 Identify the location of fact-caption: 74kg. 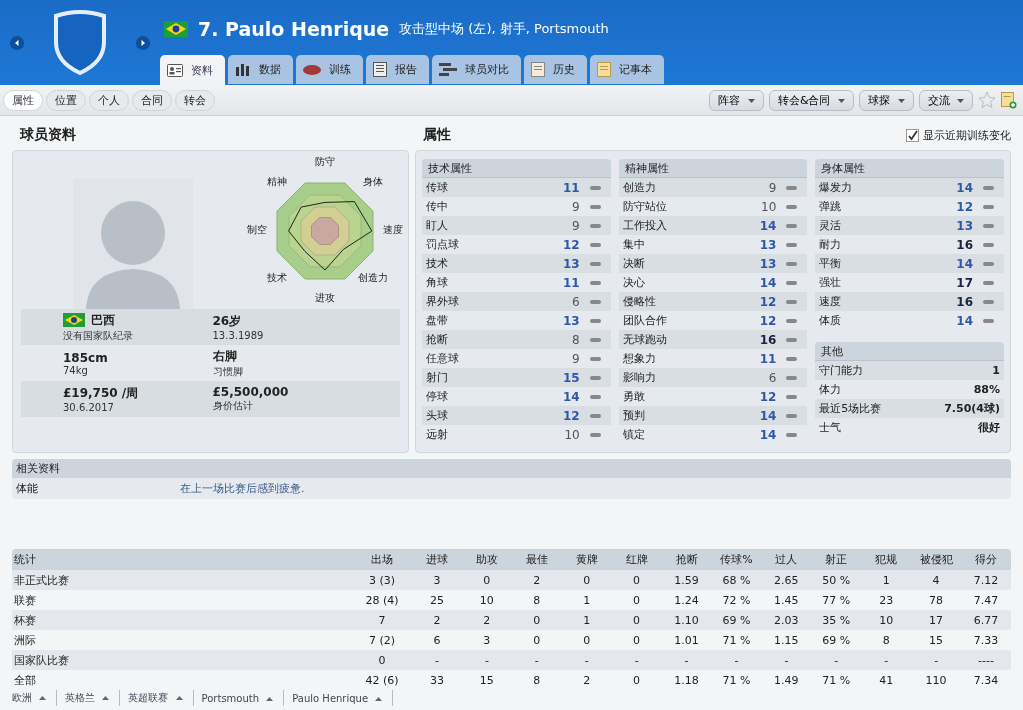
(76, 370).